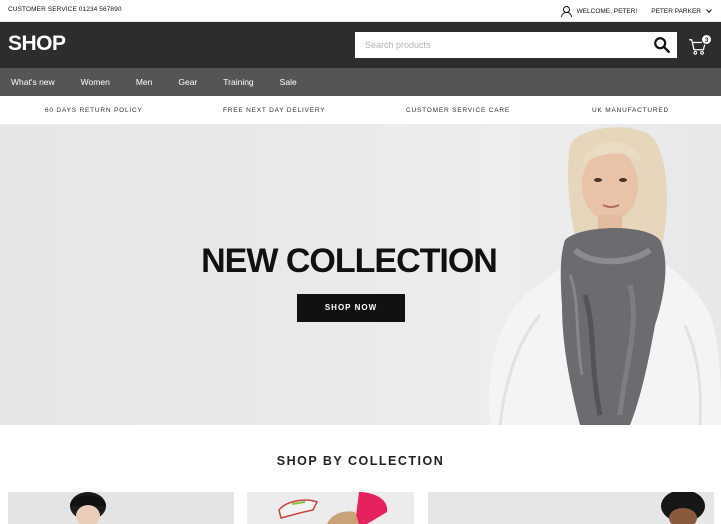 This screenshot has width=721, height=524. I want to click on search-bar, so click(516, 45).